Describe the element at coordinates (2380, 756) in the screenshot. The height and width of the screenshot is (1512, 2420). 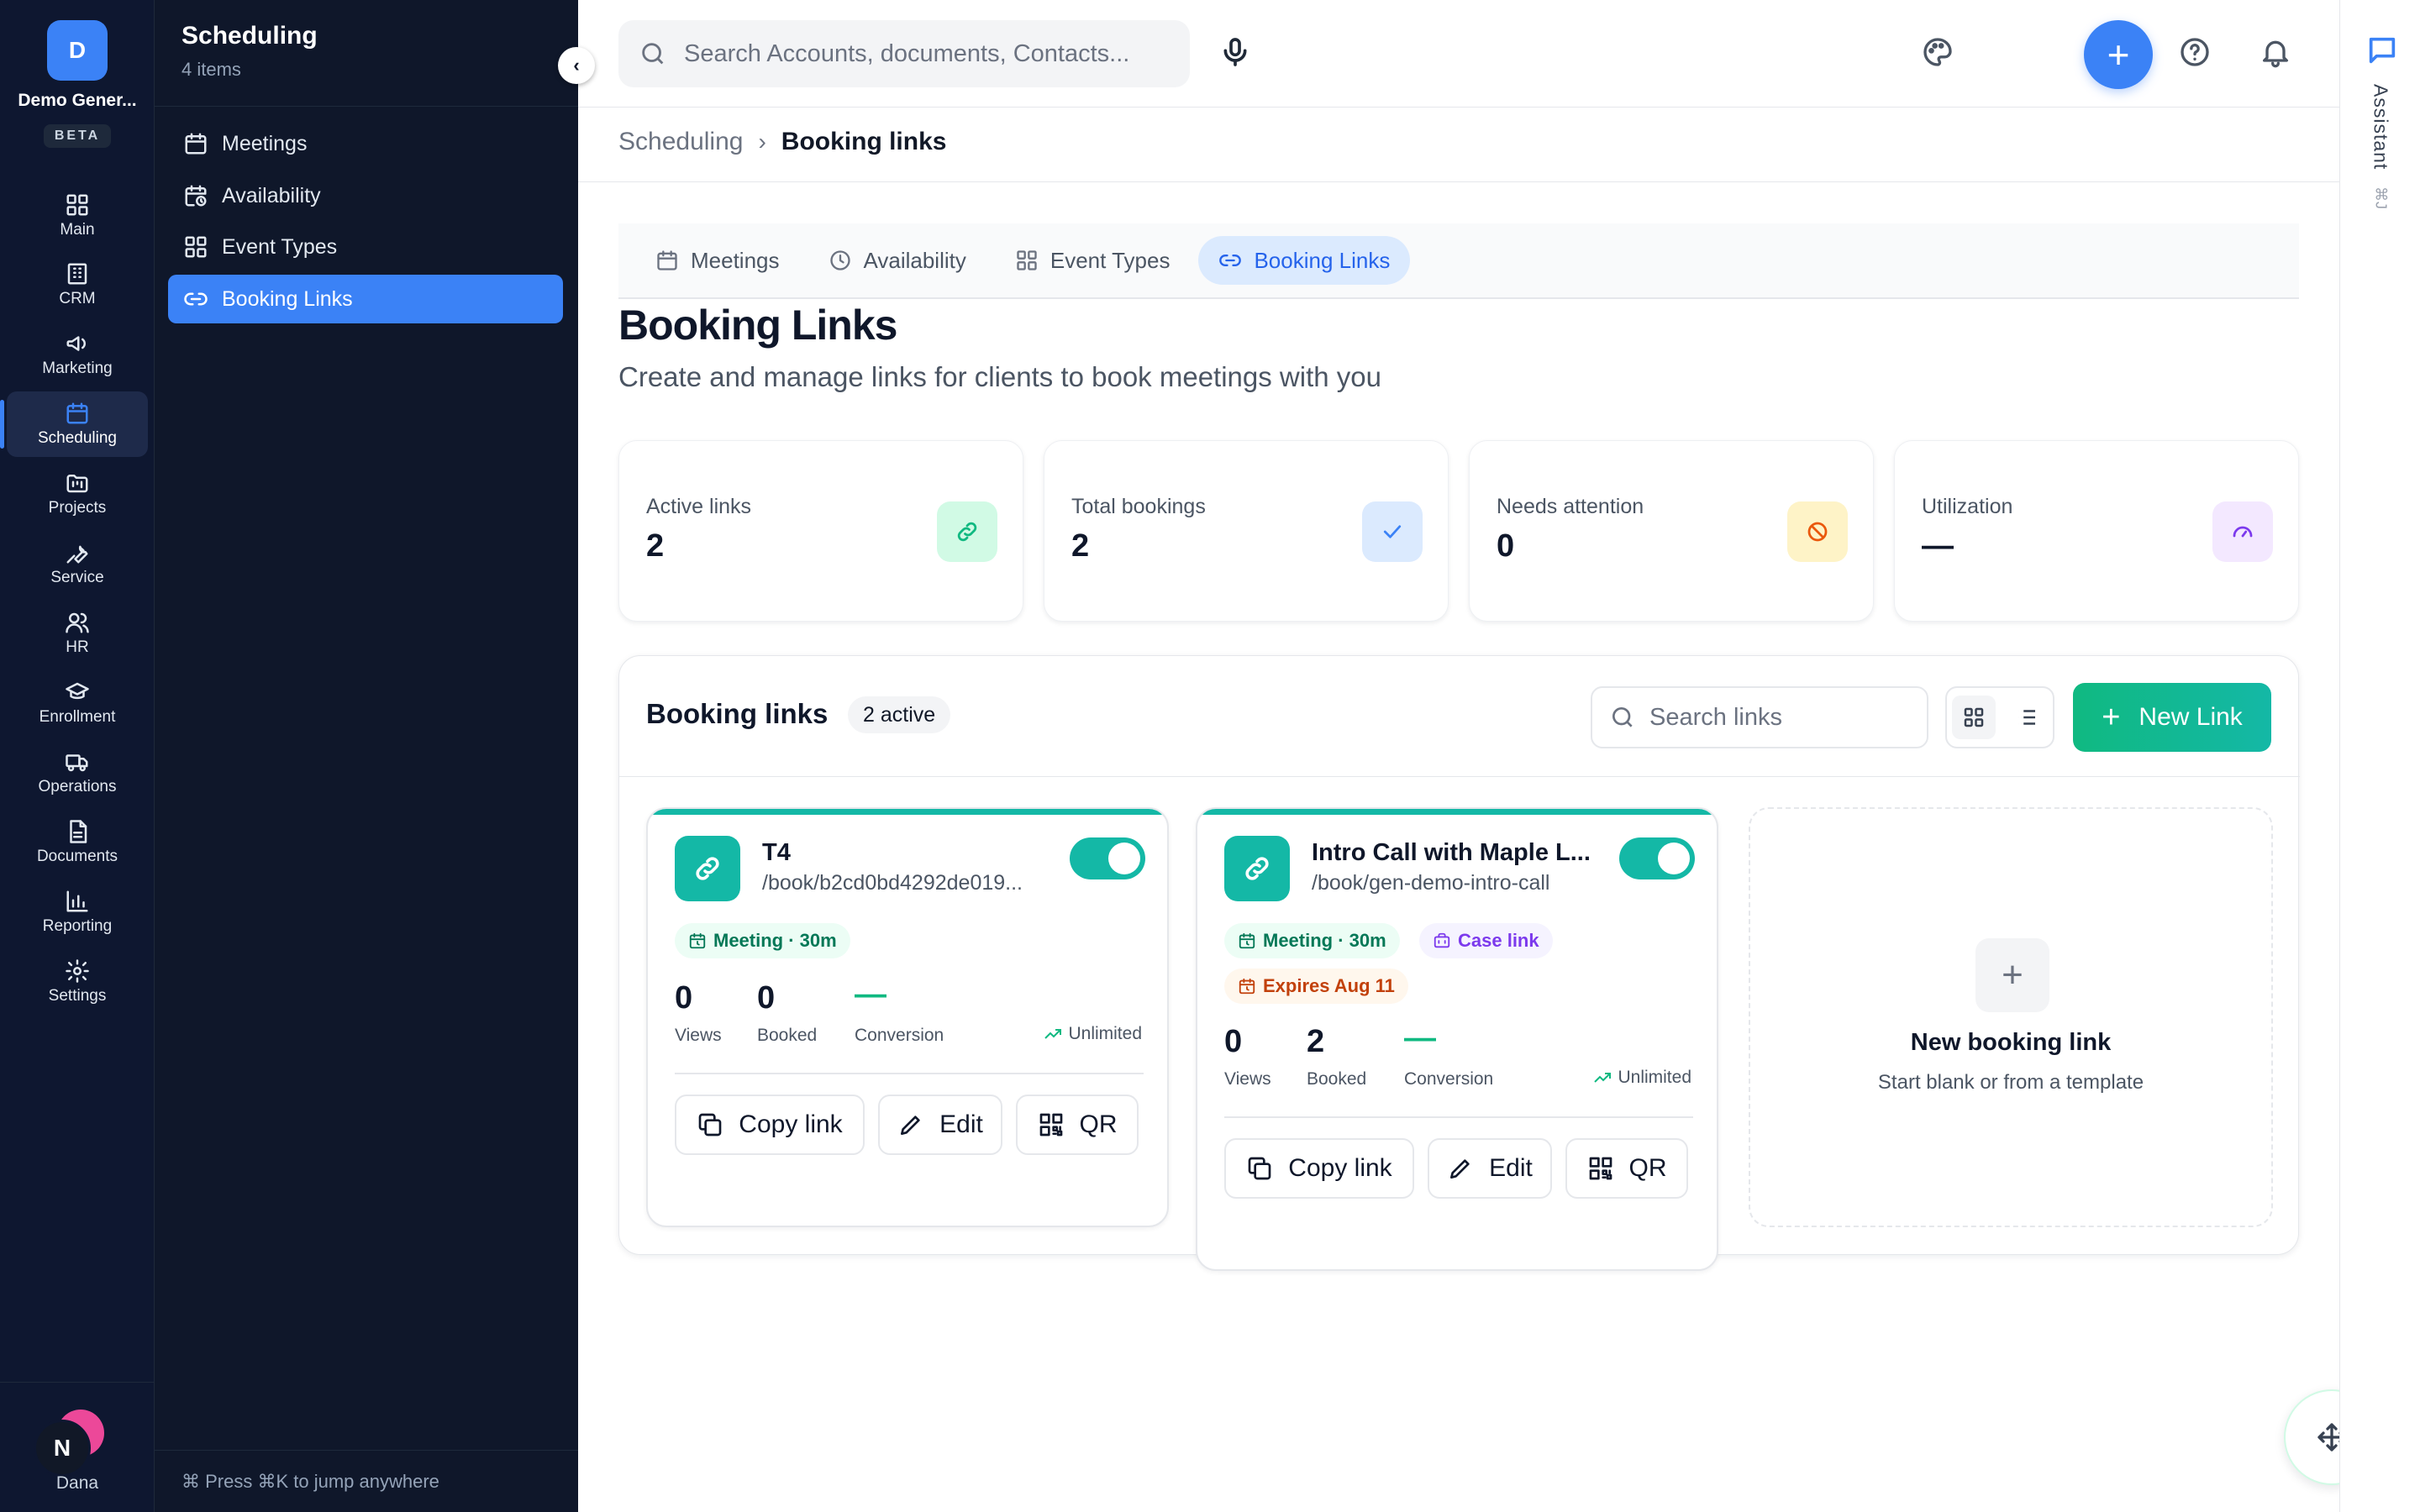
I see `assistant-strip: Assistant ⌘J` at that location.